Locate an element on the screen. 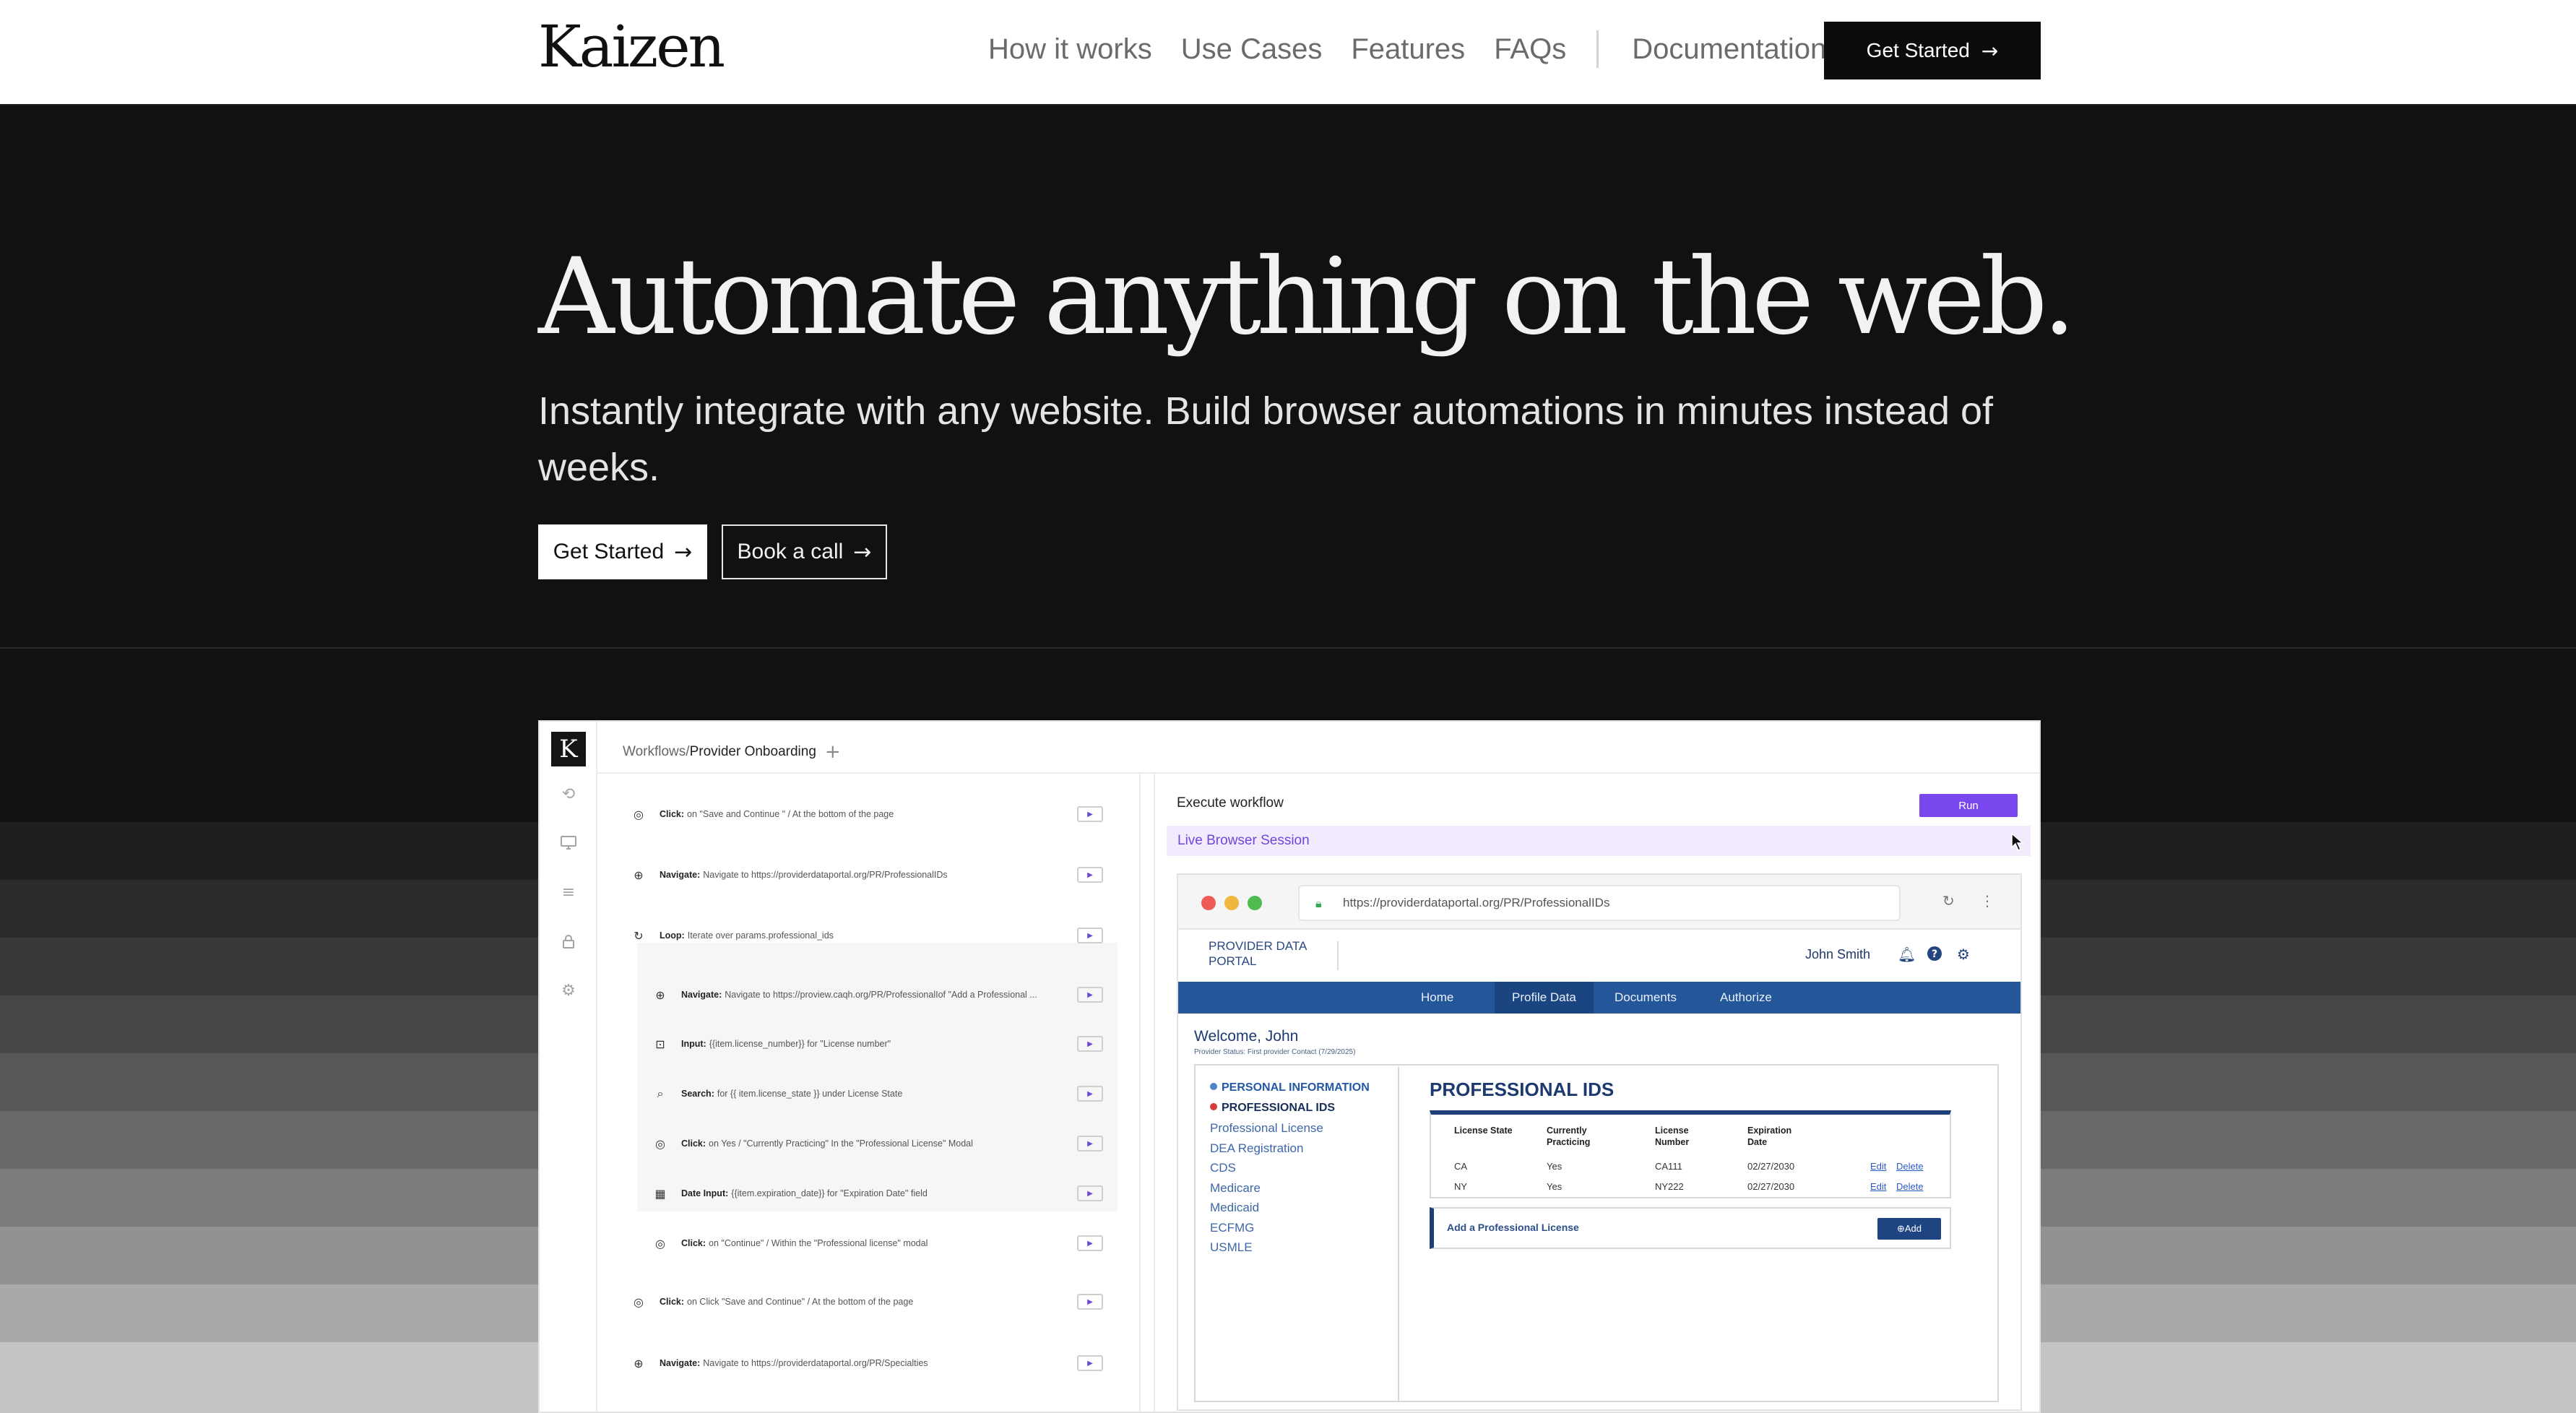  more-icon: ⋮ is located at coordinates (1987, 900).